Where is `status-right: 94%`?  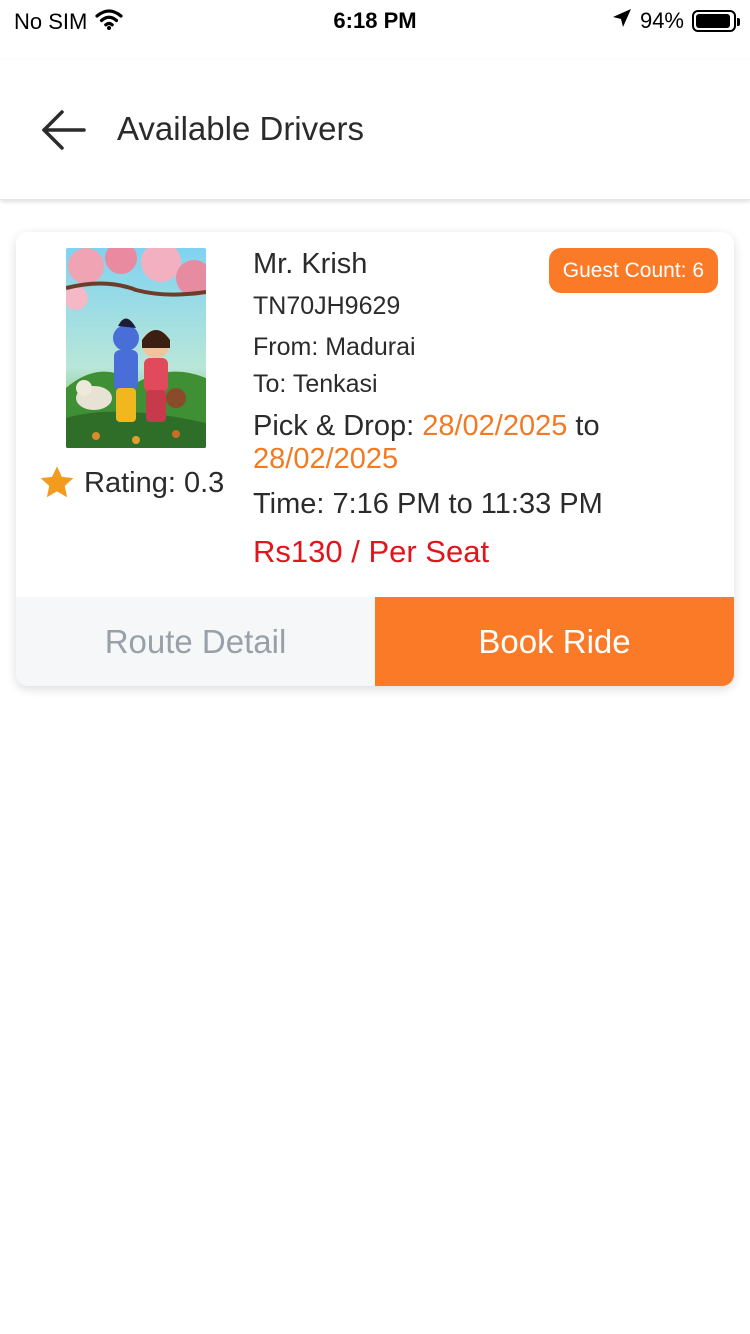
status-right: 94% is located at coordinates (676, 21).